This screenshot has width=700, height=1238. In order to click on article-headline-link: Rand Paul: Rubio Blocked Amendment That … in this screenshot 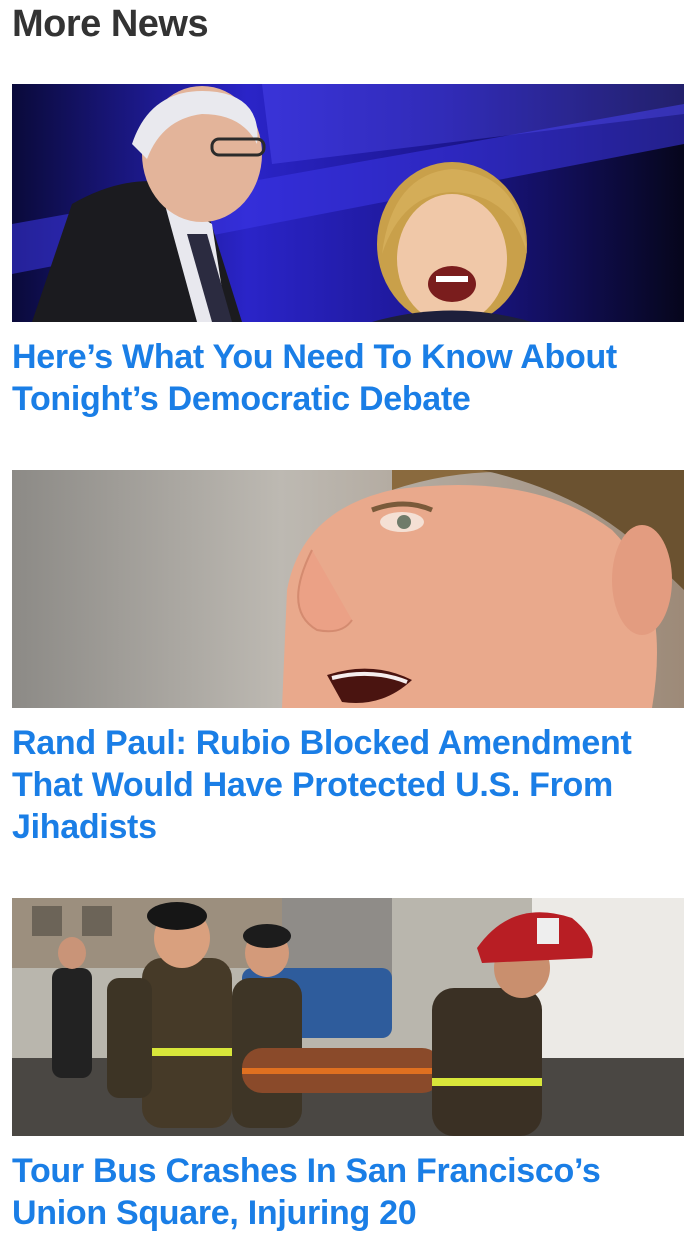, I will do `click(348, 785)`.